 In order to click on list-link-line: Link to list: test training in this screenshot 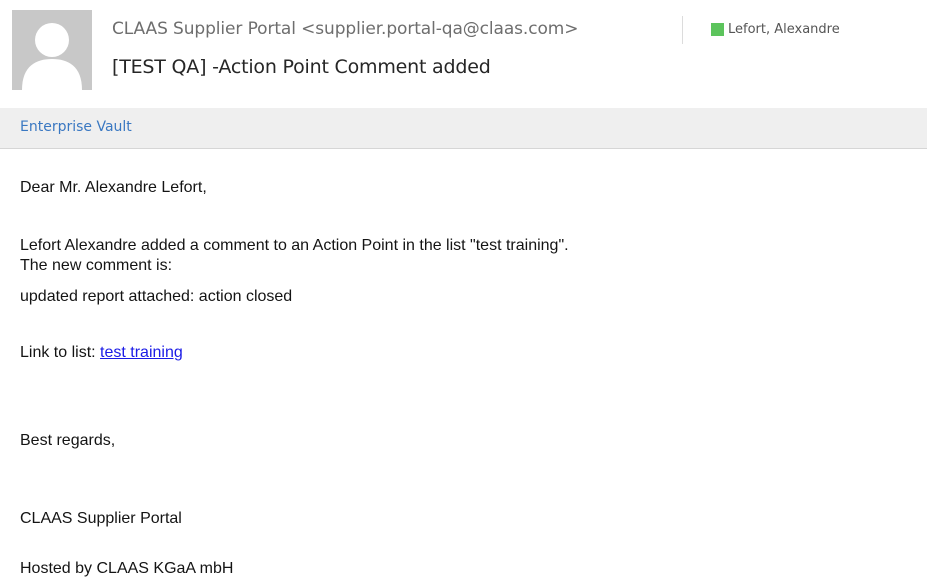, I will do `click(101, 352)`.